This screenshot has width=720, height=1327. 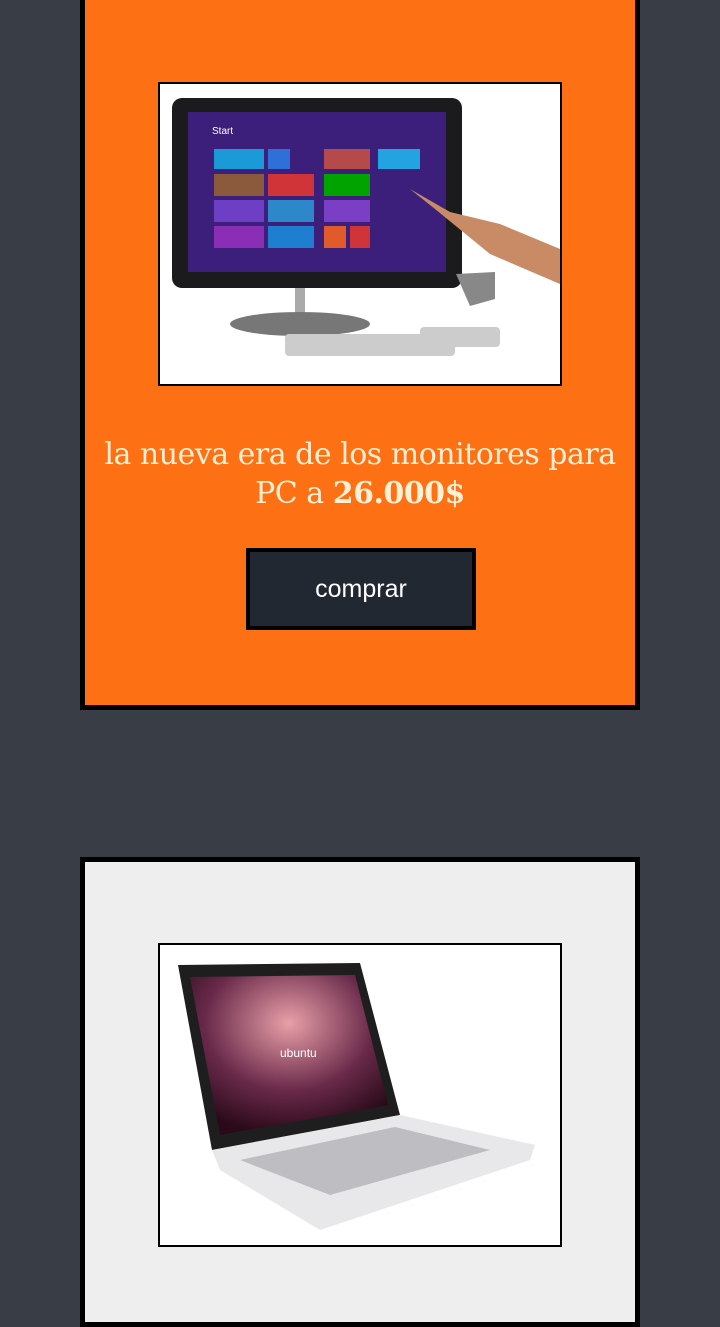 I want to click on ubuntu-text: ubuntu, so click(x=298, y=1053).